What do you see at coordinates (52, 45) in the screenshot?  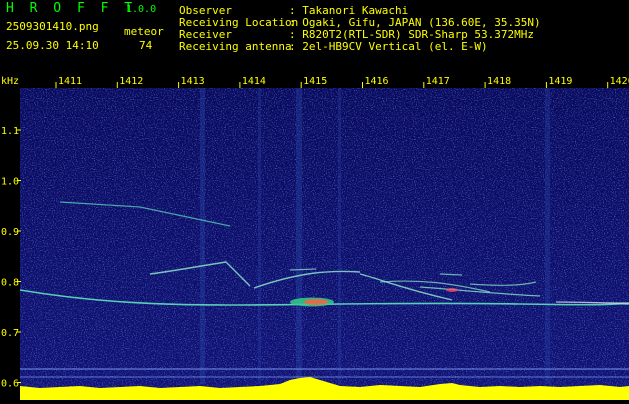 I see `capture-datetime: 25.09.30 14:10` at bounding box center [52, 45].